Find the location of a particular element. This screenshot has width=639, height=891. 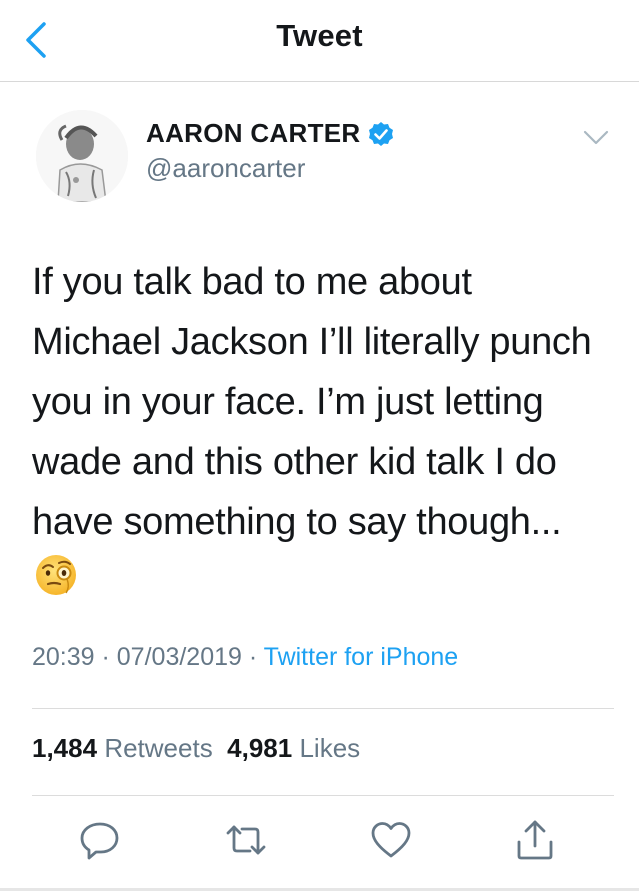

tweet-menu-button is located at coordinates (596, 138).